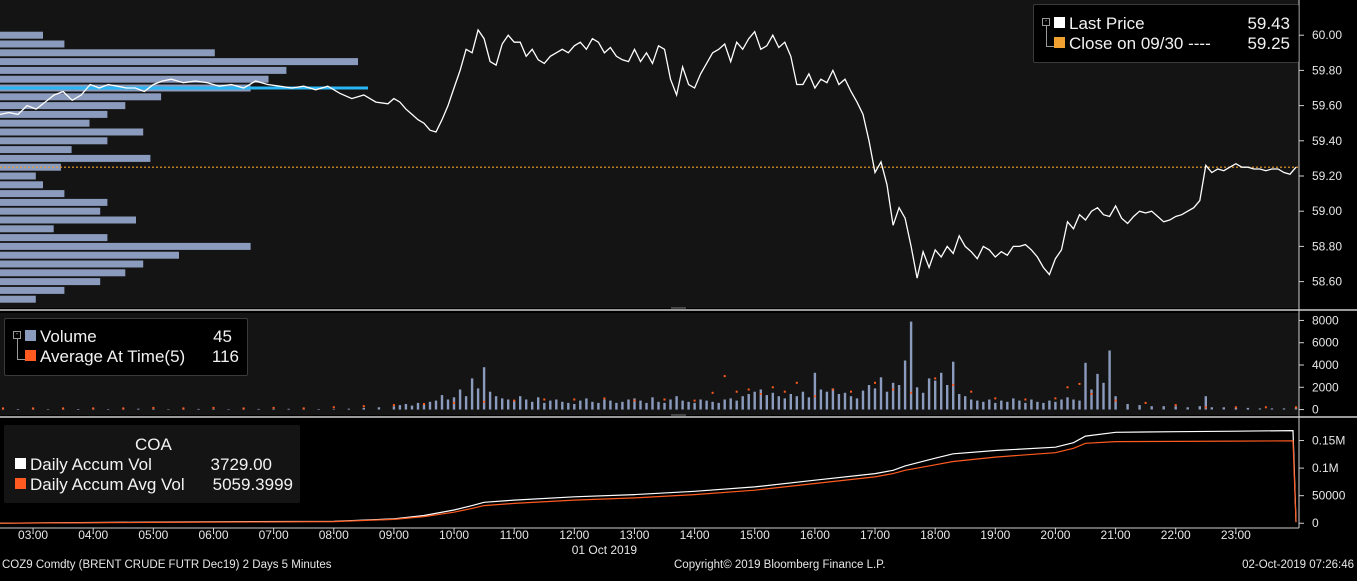 Image resolution: width=1357 pixels, height=581 pixels. Describe the element at coordinates (695, 535) in the screenshot. I see `x-tick-label: 14:00` at that location.